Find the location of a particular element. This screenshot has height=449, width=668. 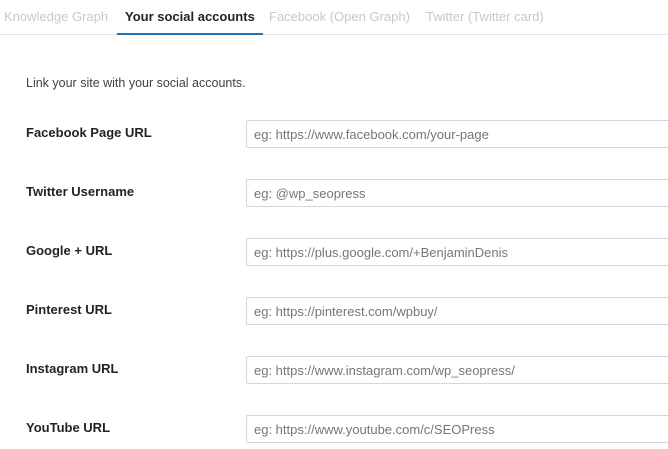

youtube-url-label: YouTube URL is located at coordinates (68, 427).